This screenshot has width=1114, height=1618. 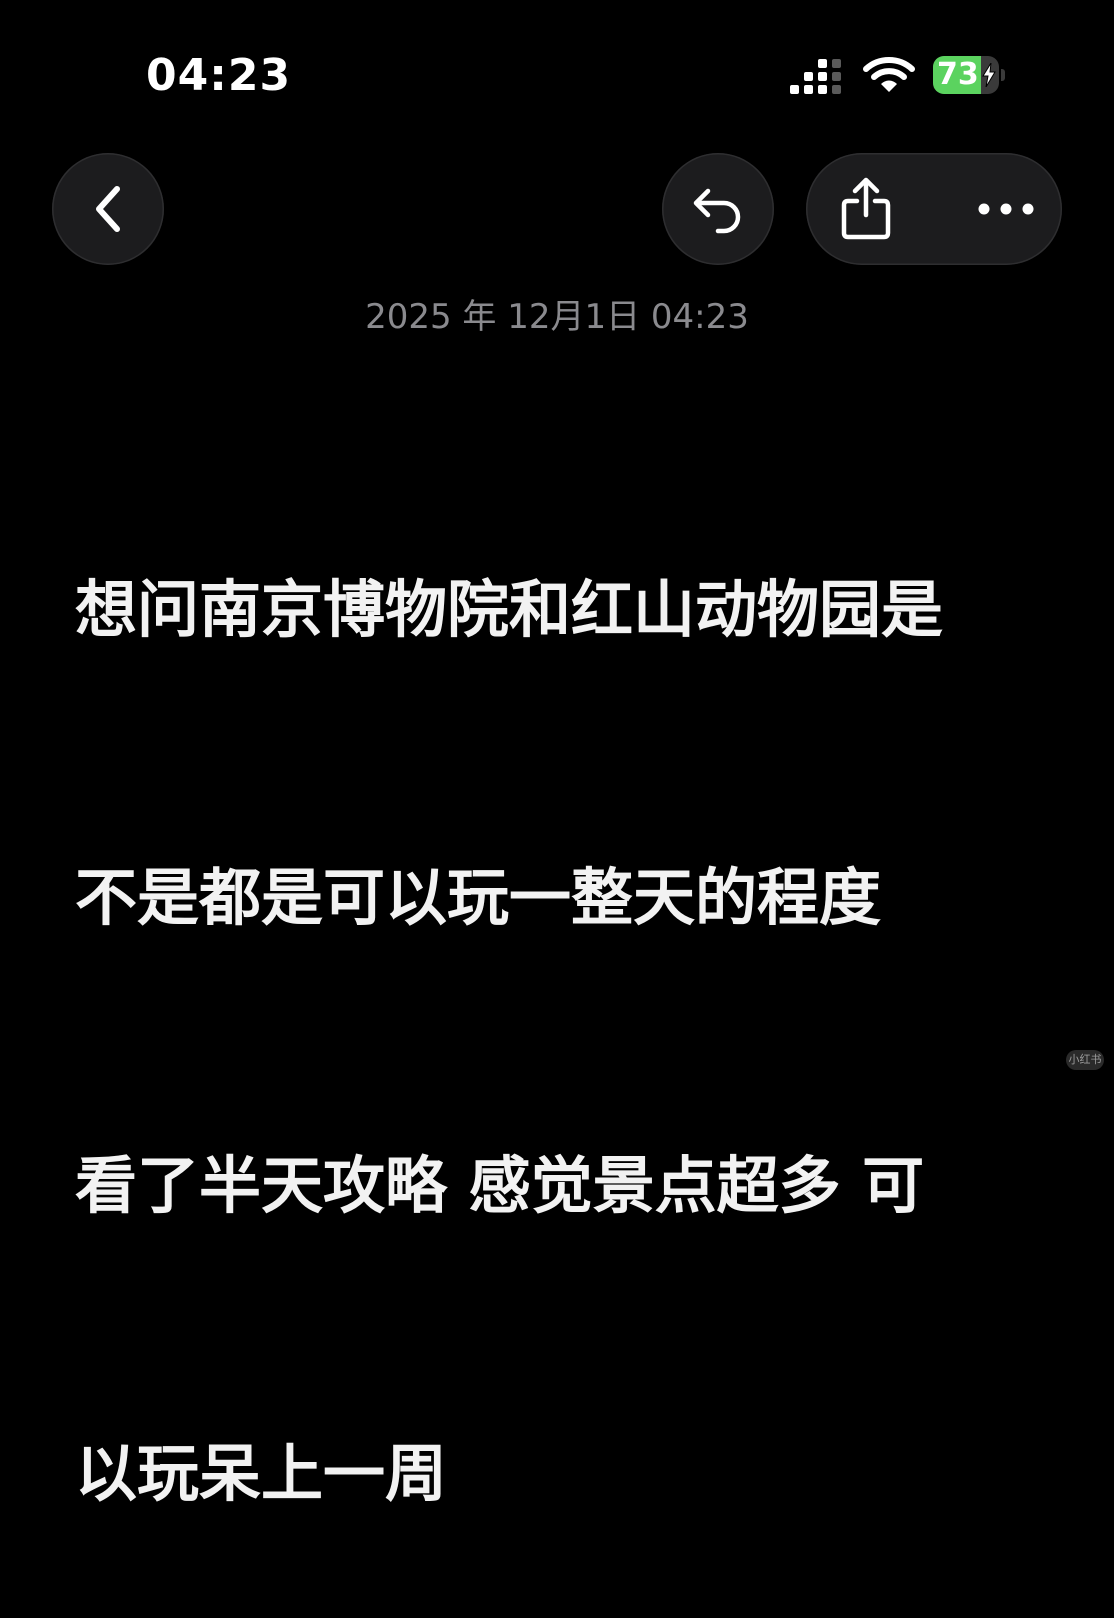 I want to click on cellular-signal-icon, so click(x=815, y=75).